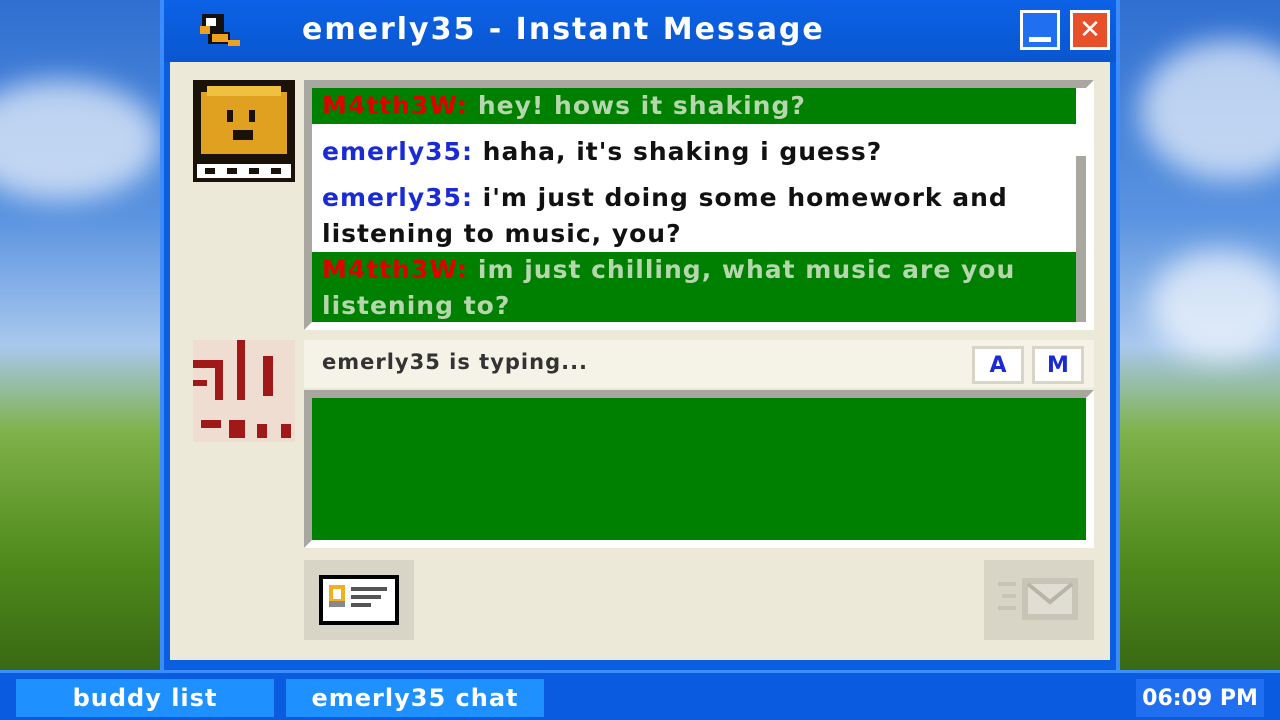 This screenshot has width=1280, height=720. I want to click on emoticon-icon: M, so click(1058, 365).